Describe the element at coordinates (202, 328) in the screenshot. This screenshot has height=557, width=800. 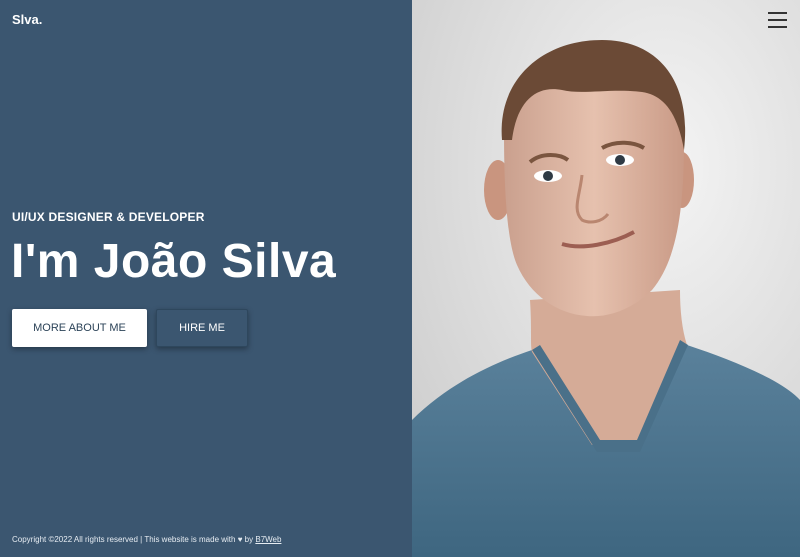
I see `hire-me-button: HIRE ME` at that location.